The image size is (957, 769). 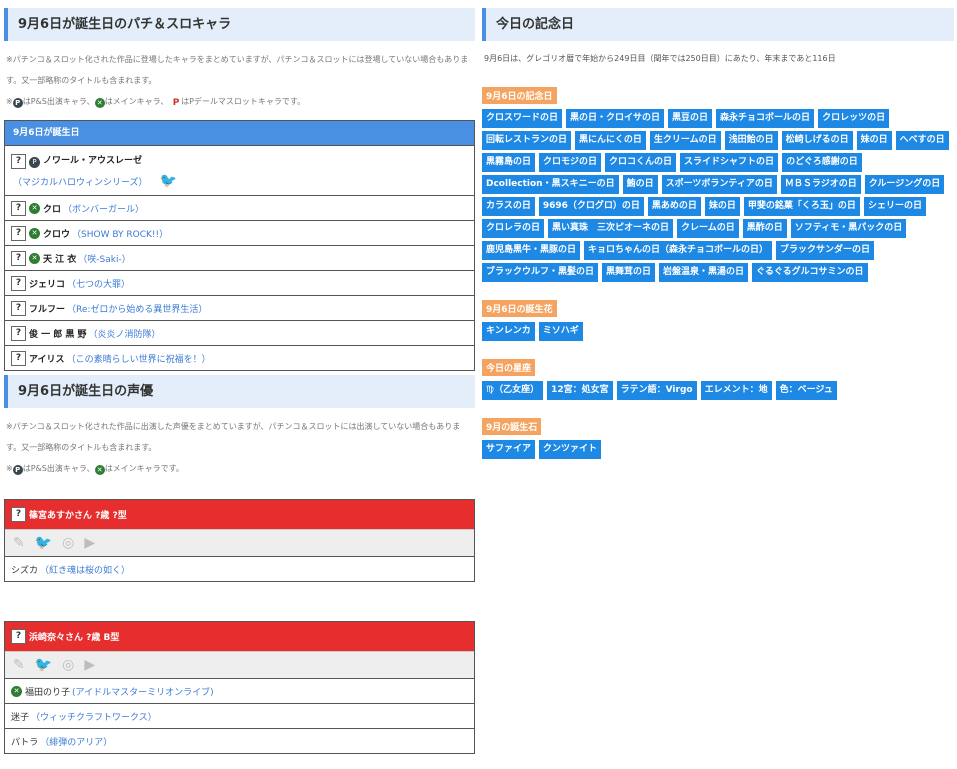 I want to click on tag-link: ブラックサンダーの日, so click(x=825, y=250).